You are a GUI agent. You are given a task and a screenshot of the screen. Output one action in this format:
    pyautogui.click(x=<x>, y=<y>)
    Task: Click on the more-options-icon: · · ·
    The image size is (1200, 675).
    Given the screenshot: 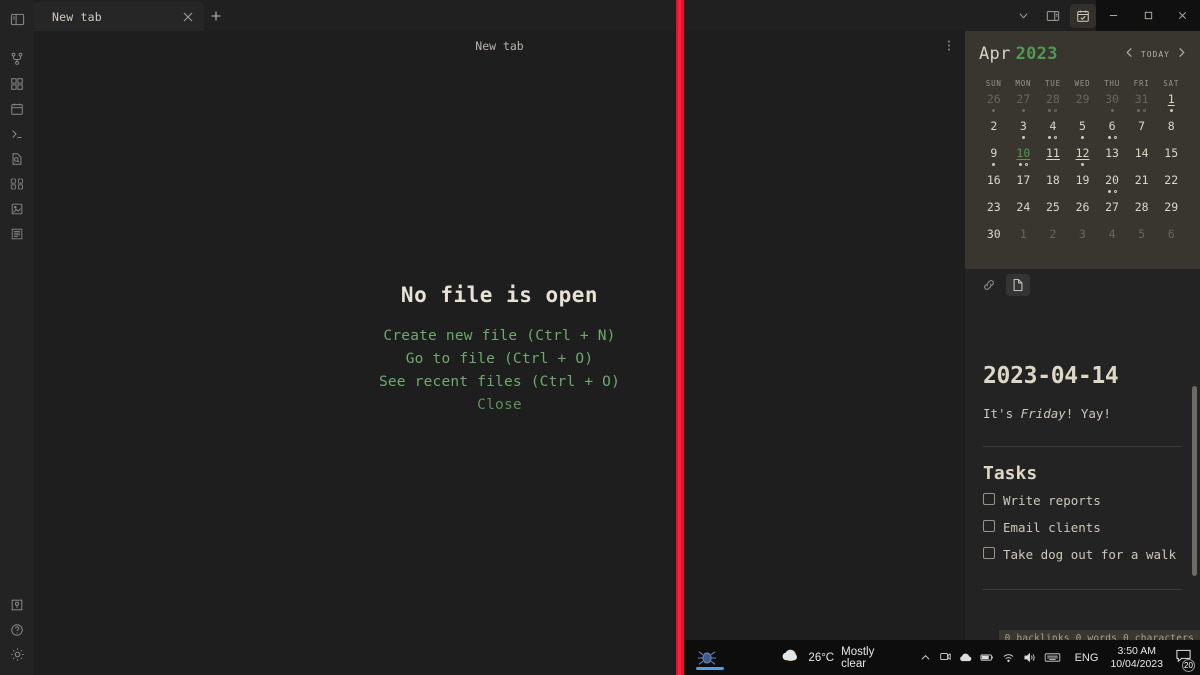 What is the action you would take?
    pyautogui.click(x=949, y=46)
    